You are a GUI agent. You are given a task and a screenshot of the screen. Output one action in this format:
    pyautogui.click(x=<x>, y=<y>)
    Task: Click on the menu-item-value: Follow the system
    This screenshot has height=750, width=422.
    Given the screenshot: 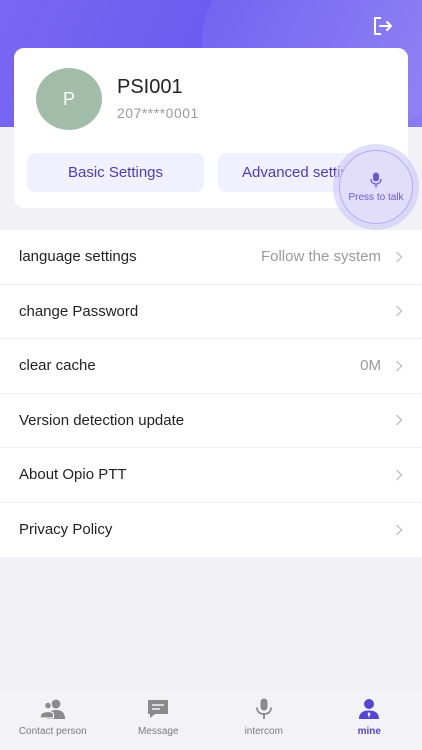 What is the action you would take?
    pyautogui.click(x=320, y=257)
    